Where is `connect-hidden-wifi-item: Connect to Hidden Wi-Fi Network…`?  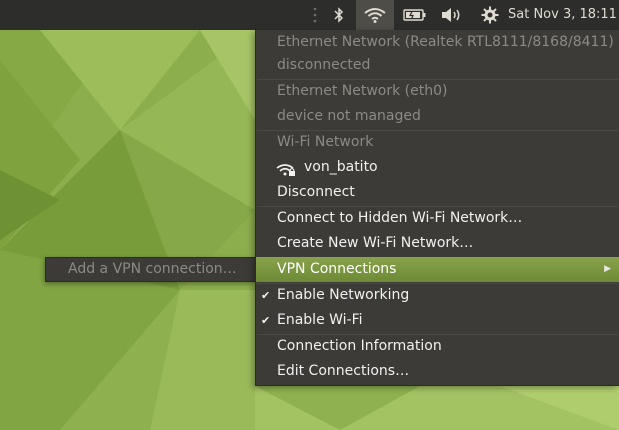
connect-hidden-wifi-item: Connect to Hidden Wi-Fi Network… is located at coordinates (437, 218).